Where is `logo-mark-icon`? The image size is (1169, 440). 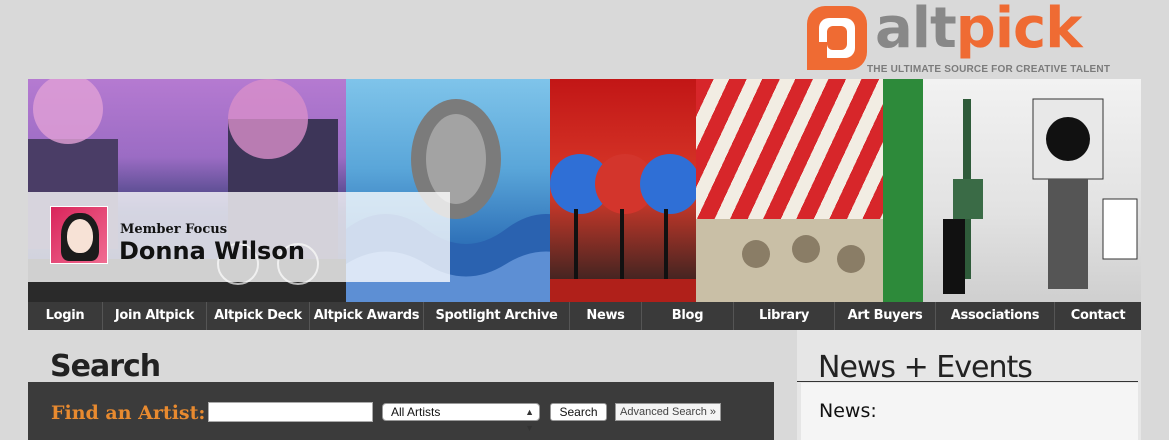
logo-mark-icon is located at coordinates (837, 38).